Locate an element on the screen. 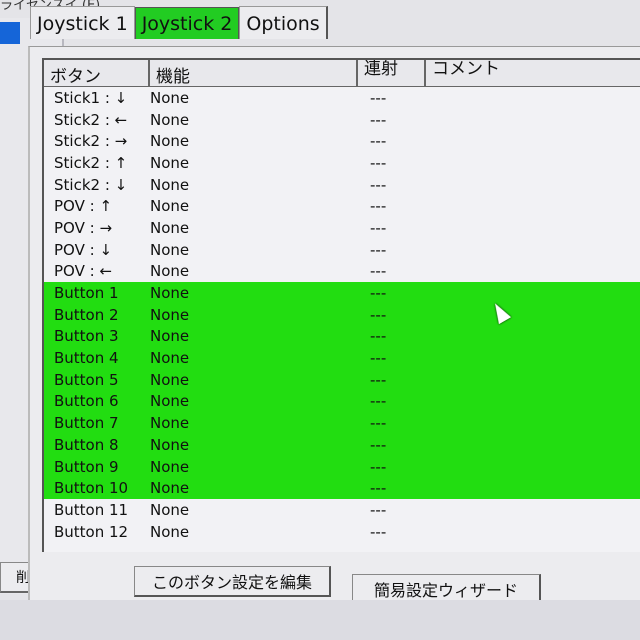 Image resolution: width=640 pixels, height=640 pixels. button-cell: Button 9 is located at coordinates (86, 466).